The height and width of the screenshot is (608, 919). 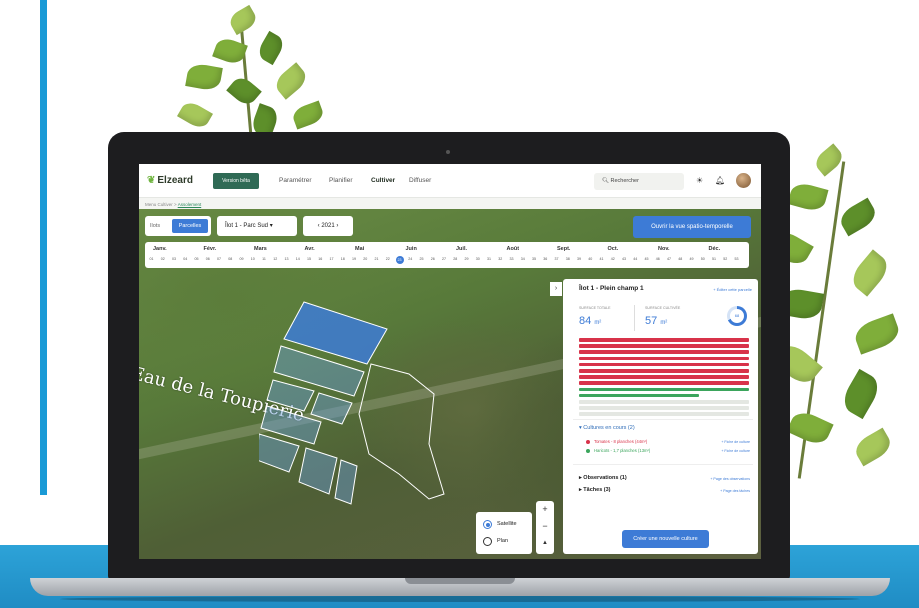 I want to click on zoom-in-button: +, so click(x=545, y=509).